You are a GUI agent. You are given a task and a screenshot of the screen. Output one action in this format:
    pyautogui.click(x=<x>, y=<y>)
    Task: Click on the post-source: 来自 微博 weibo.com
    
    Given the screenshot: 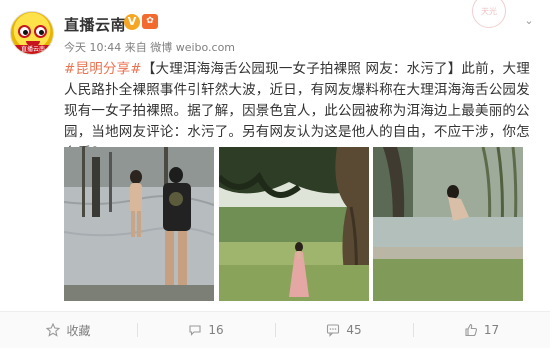 What is the action you would take?
    pyautogui.click(x=180, y=47)
    